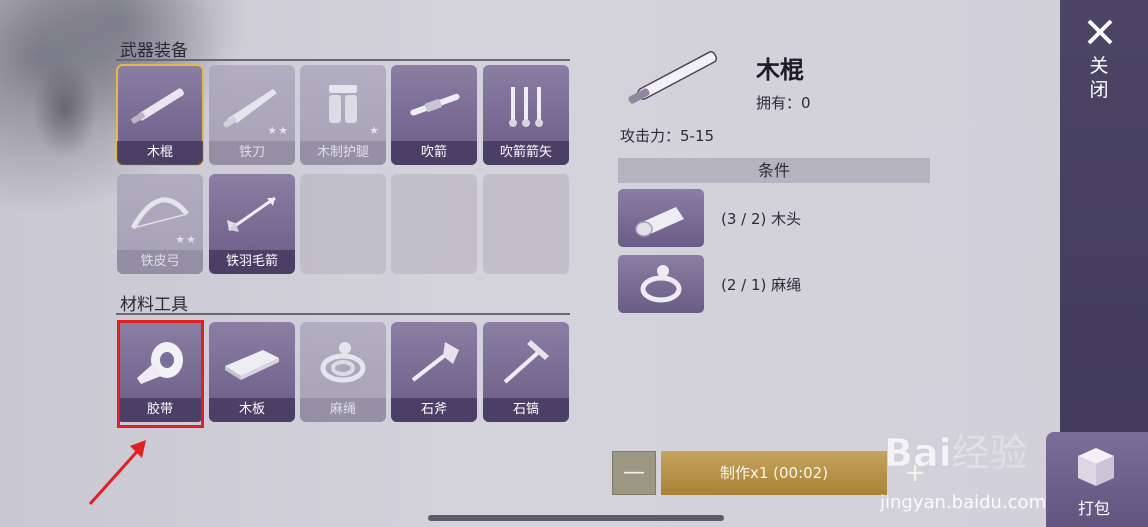 The width and height of the screenshot is (1148, 527). I want to click on blowgun-icon, so click(434, 105).